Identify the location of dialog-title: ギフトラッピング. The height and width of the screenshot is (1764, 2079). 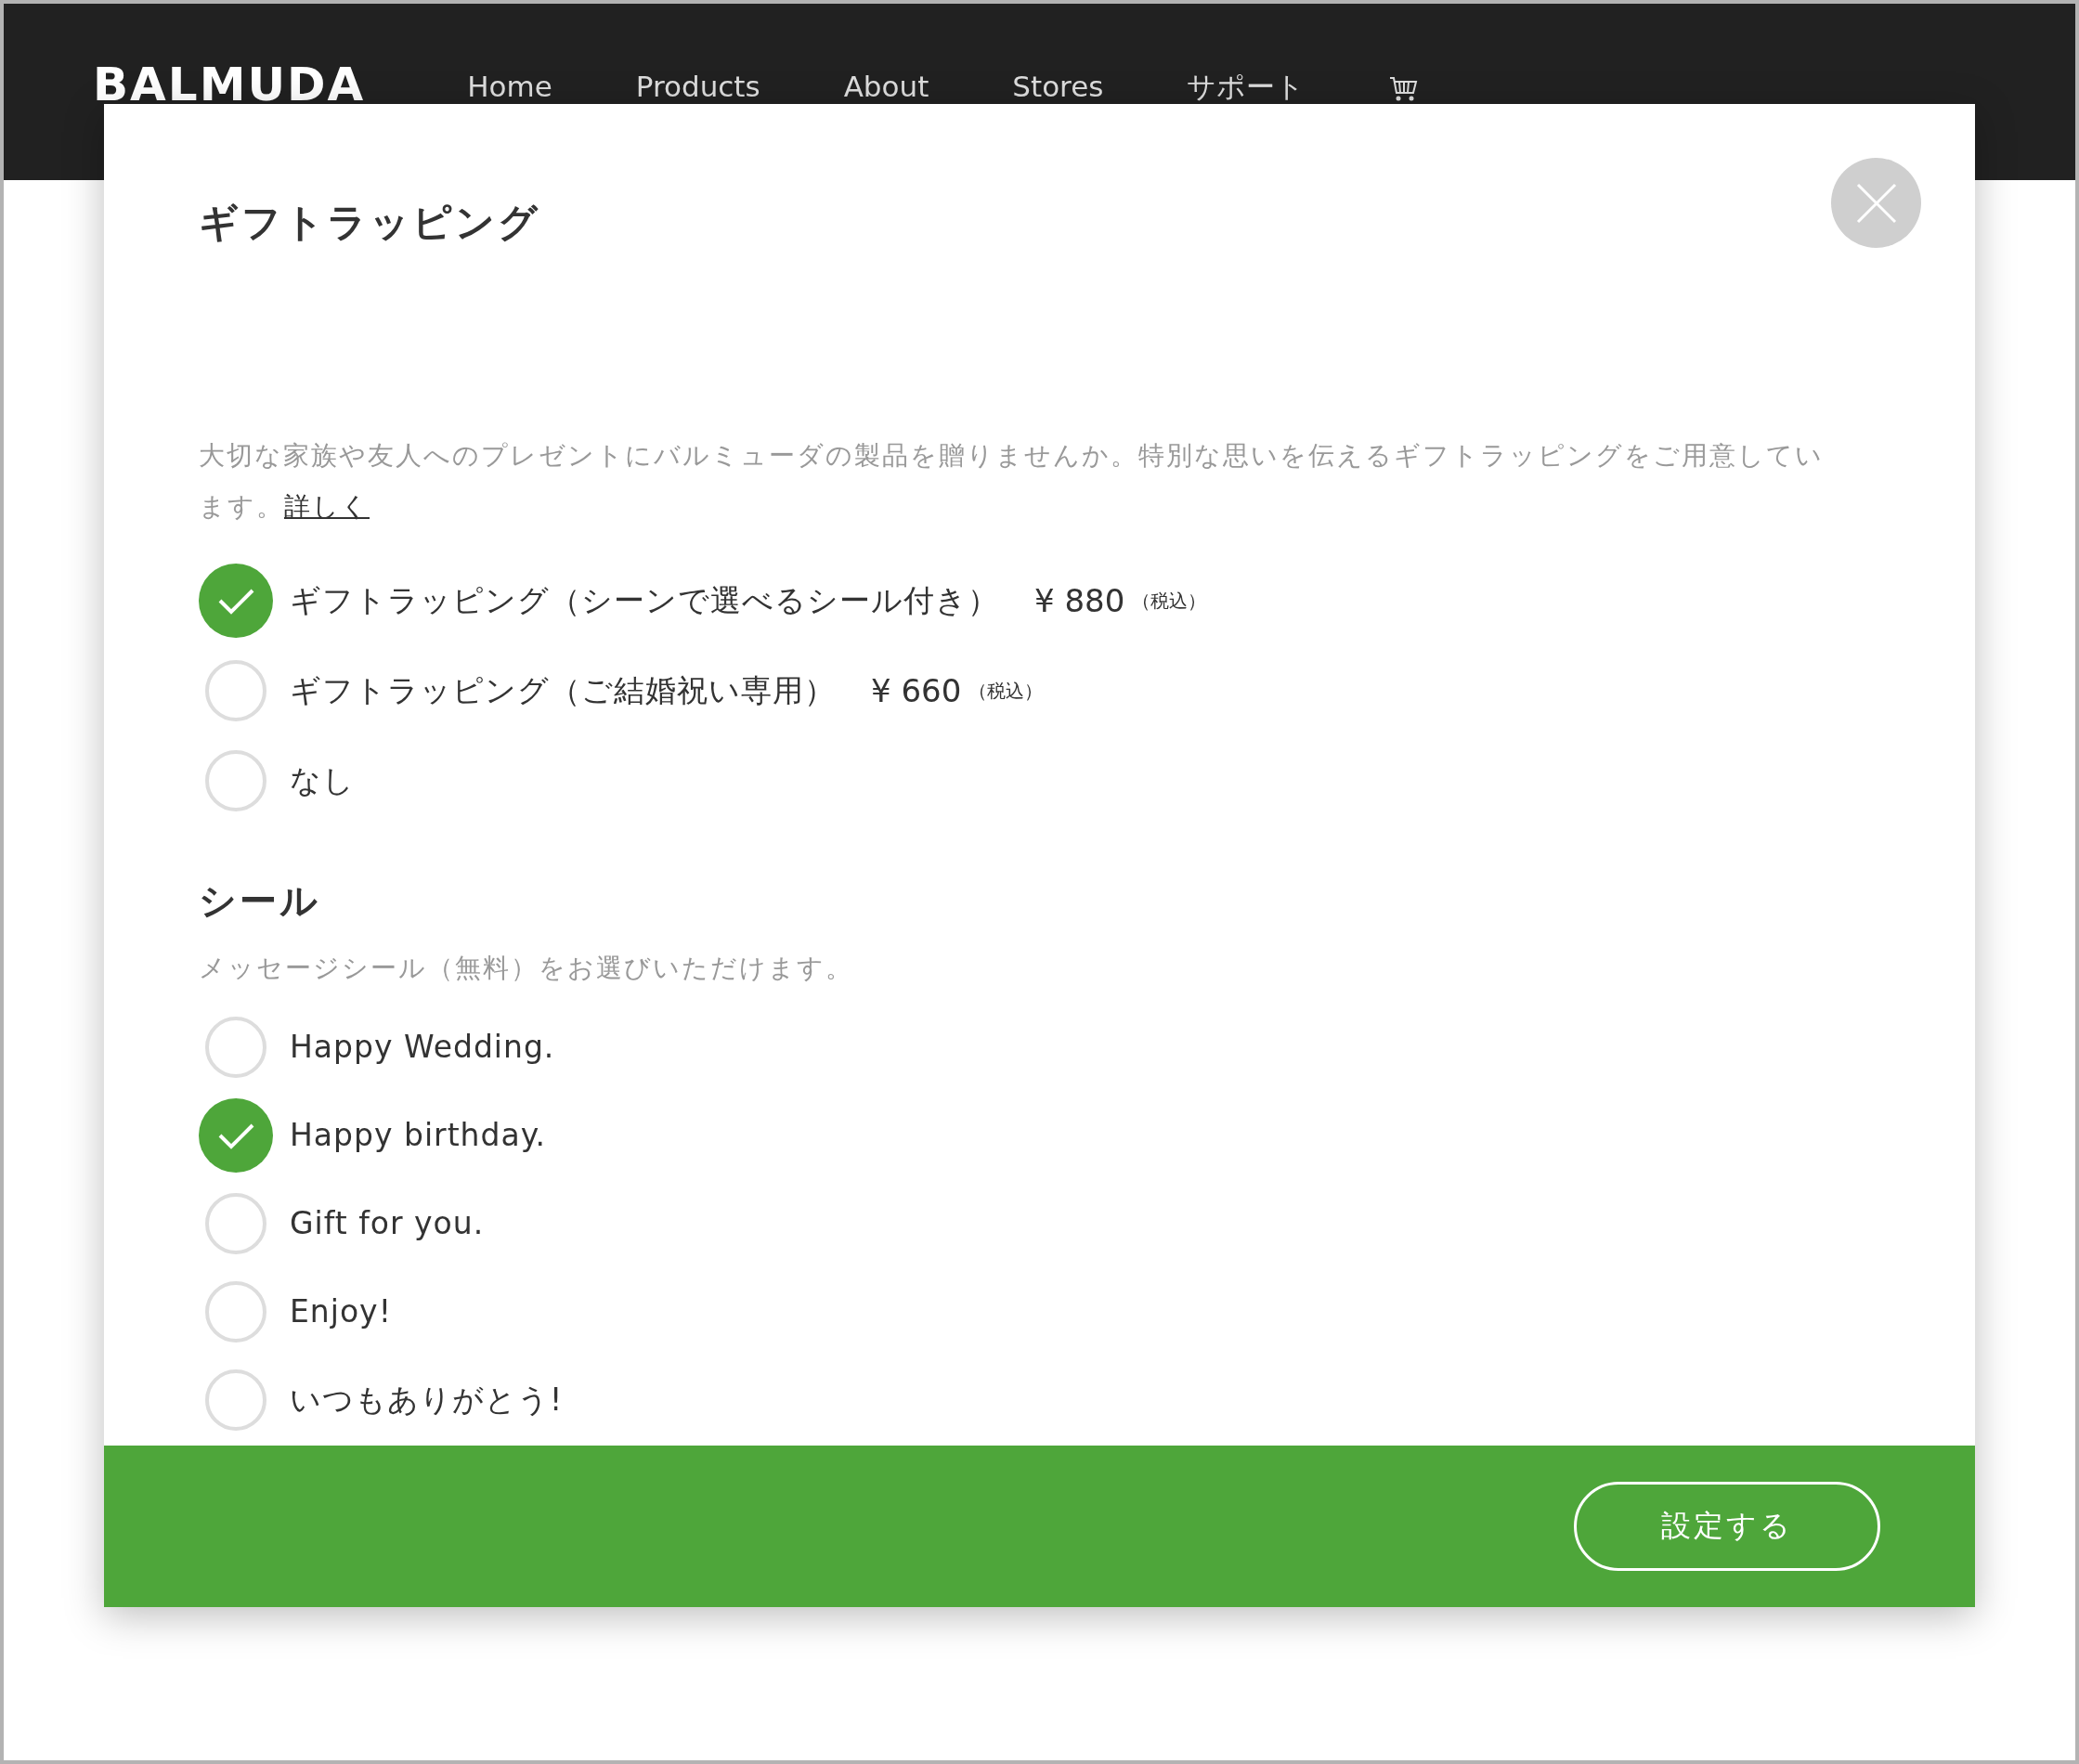
(370, 223).